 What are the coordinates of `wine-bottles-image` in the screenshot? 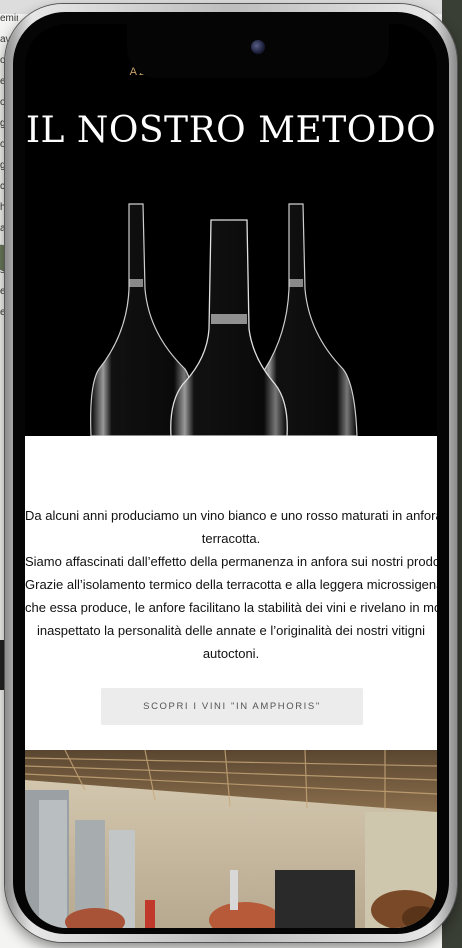 It's located at (224, 319).